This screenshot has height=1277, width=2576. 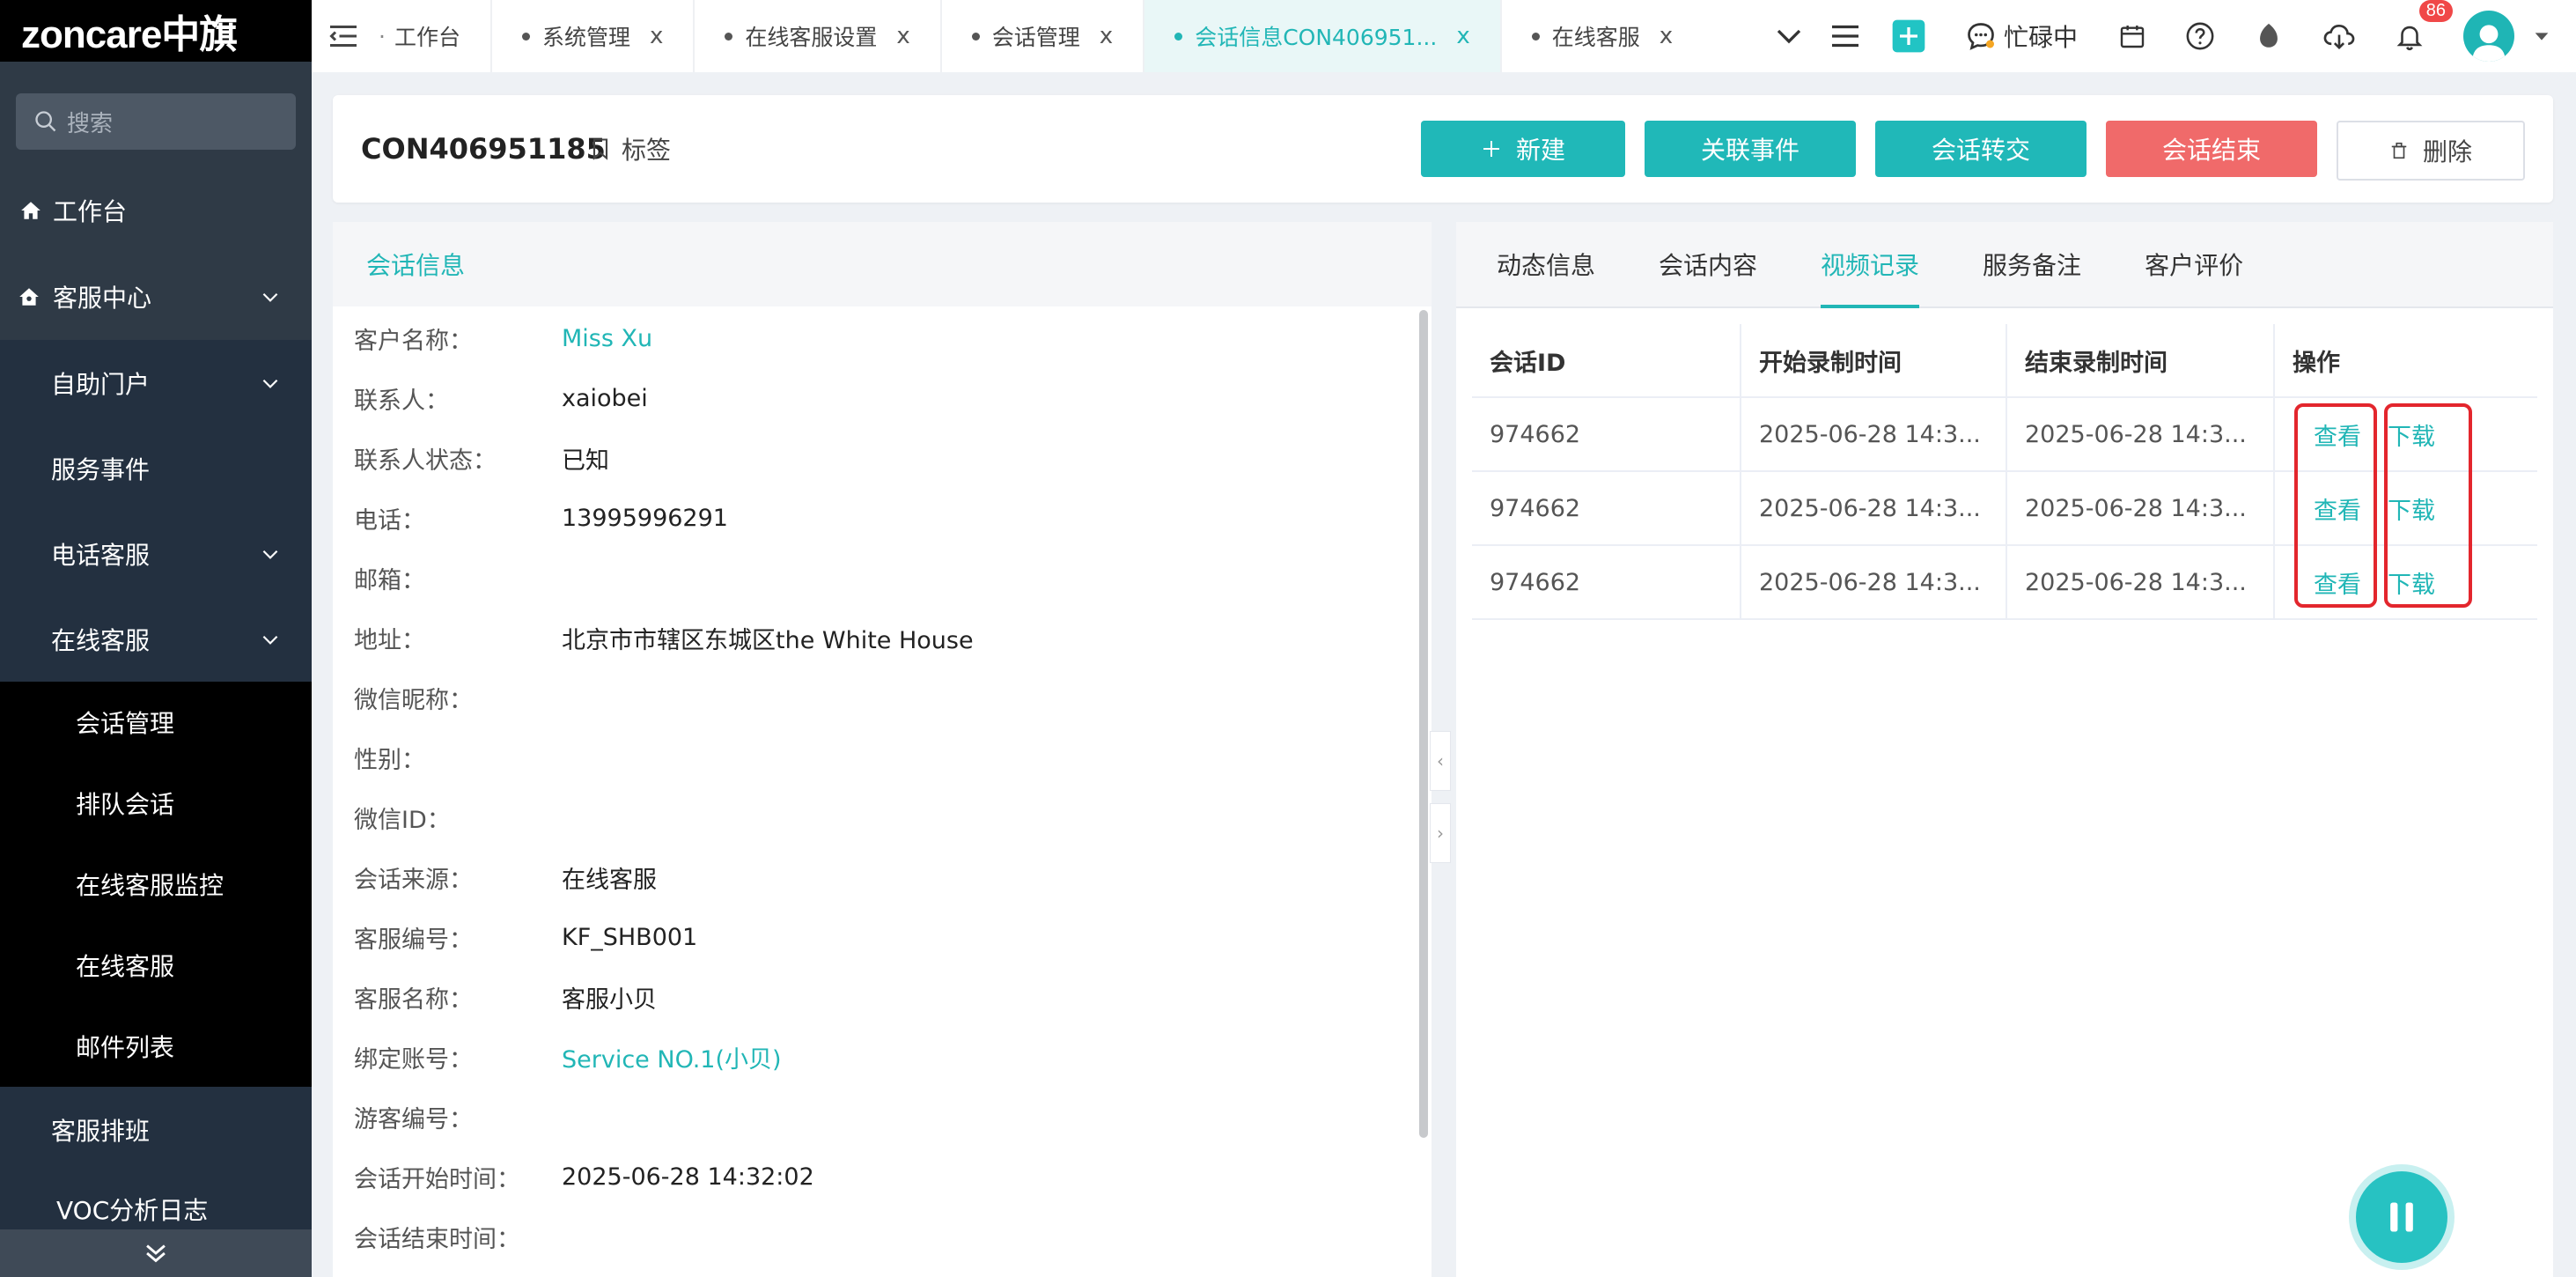 I want to click on sidebar-search: 搜索, so click(x=156, y=121).